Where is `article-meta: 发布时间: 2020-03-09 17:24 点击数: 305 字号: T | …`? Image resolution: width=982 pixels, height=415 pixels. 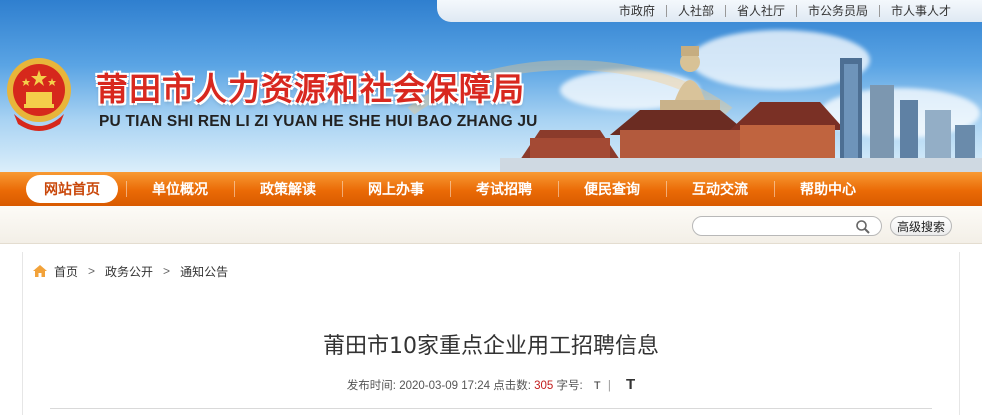
article-meta: 发布时间: 2020-03-09 17:24 点击数: 305 字号: T | … is located at coordinates (491, 384).